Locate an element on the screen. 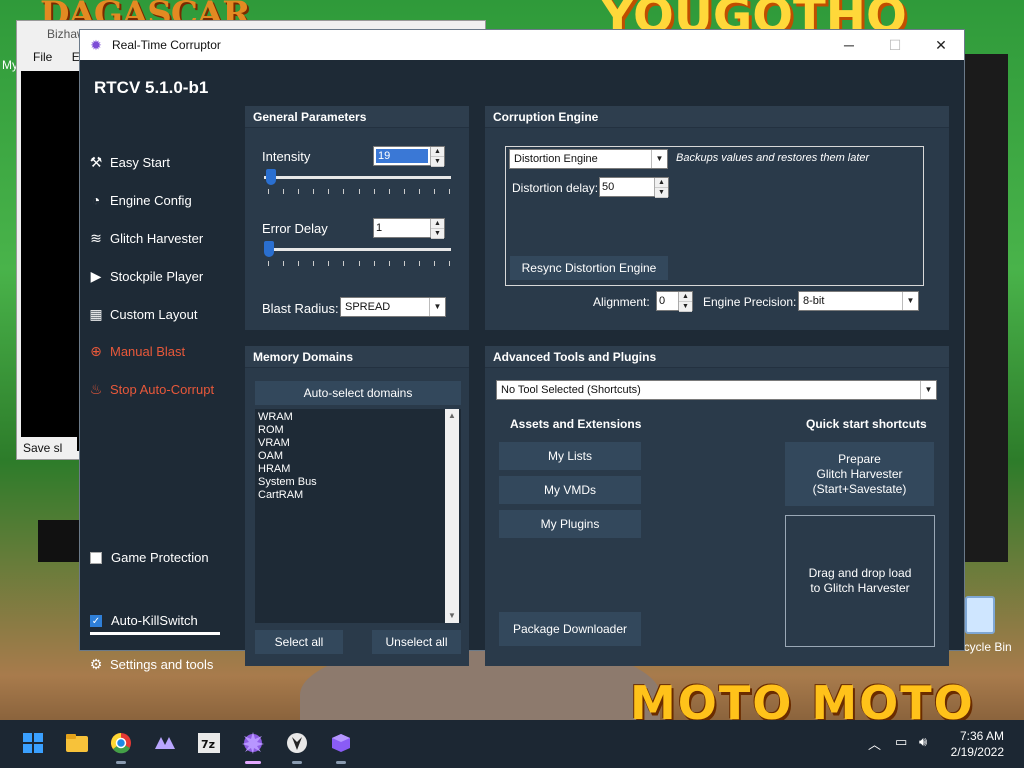 The image size is (1024, 768). domain-list-scrollbar: ▲ ▼ is located at coordinates (452, 516).